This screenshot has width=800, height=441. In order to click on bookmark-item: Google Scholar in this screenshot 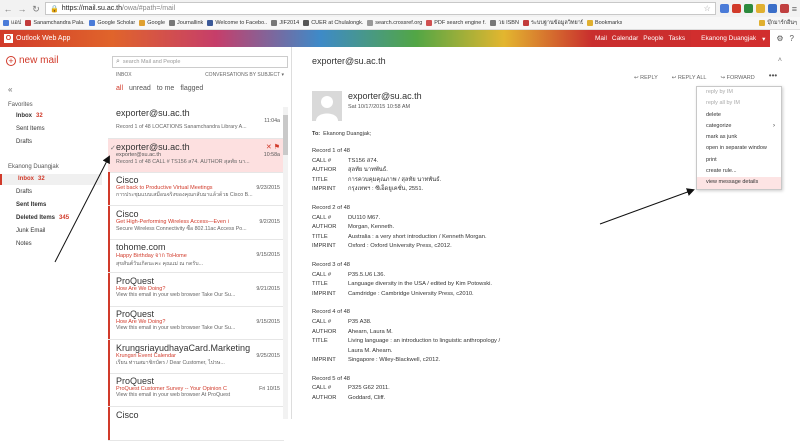, I will do `click(112, 23)`.